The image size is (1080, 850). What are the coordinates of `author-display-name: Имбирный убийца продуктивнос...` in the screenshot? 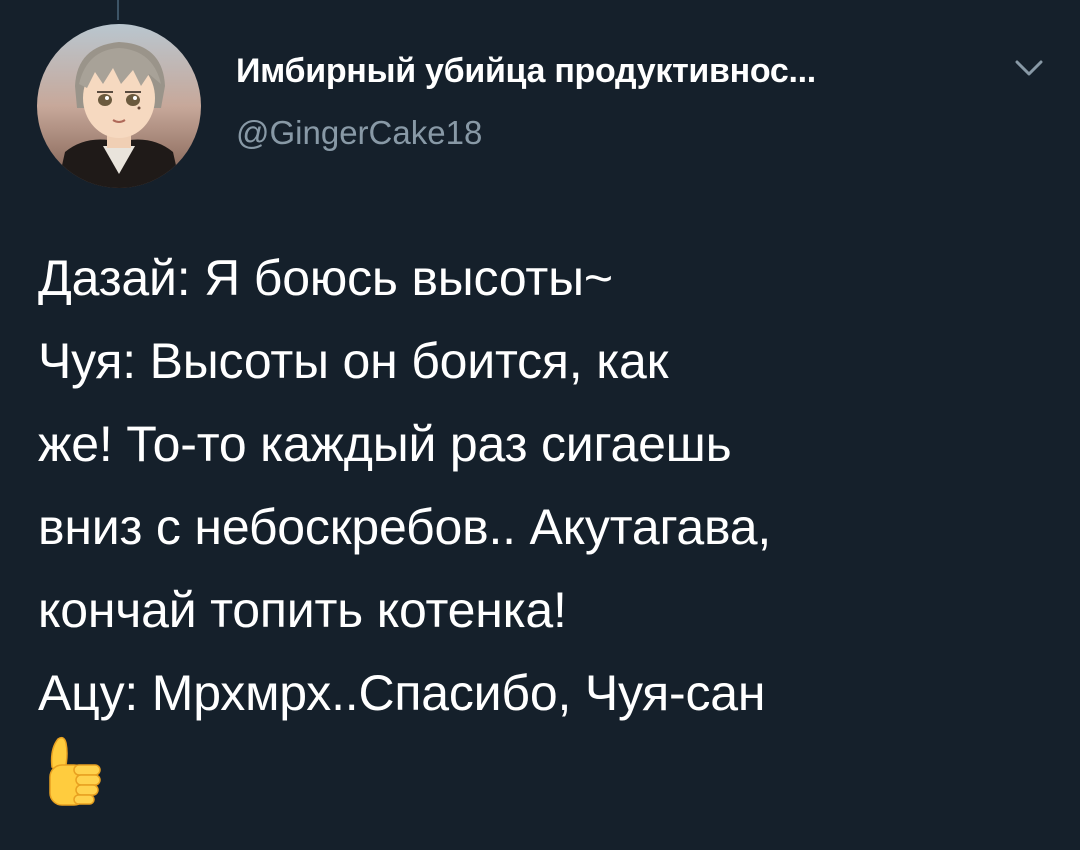 It's located at (526, 71).